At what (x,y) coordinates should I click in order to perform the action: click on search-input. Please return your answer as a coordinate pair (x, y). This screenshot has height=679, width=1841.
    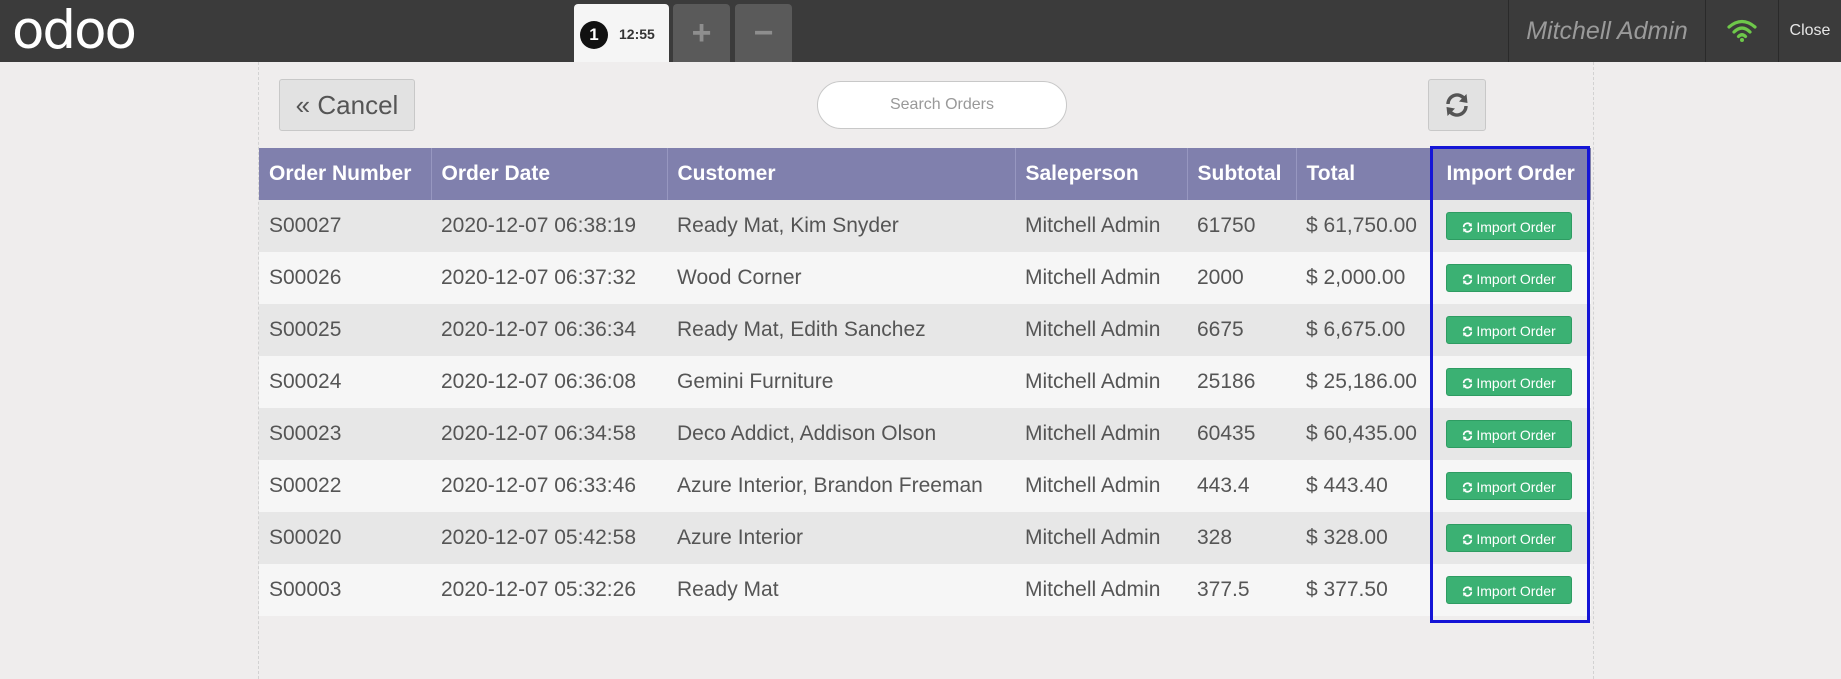
    Looking at the image, I should click on (942, 105).